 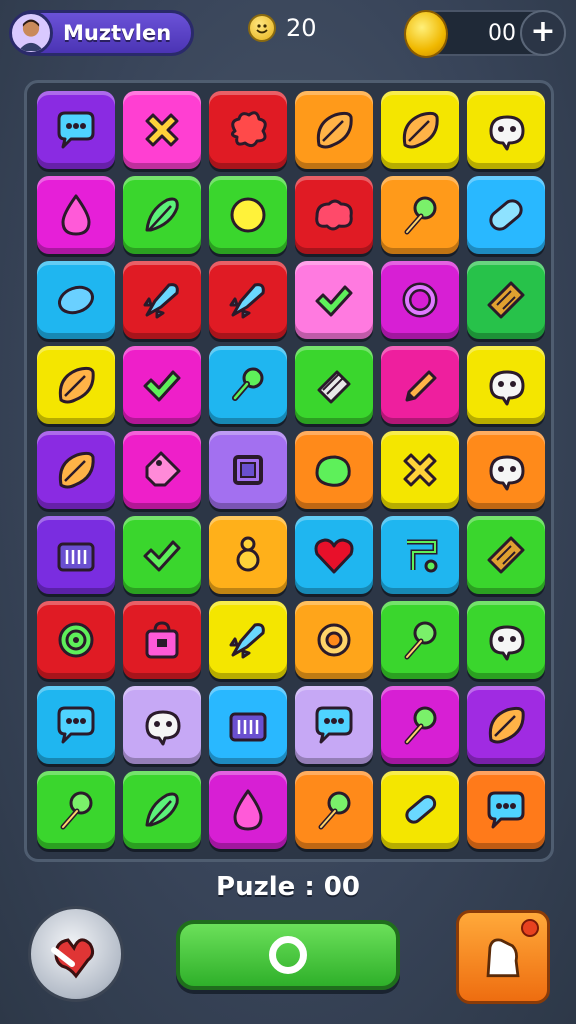 What do you see at coordinates (262, 28) in the screenshot?
I see `smiley-icon` at bounding box center [262, 28].